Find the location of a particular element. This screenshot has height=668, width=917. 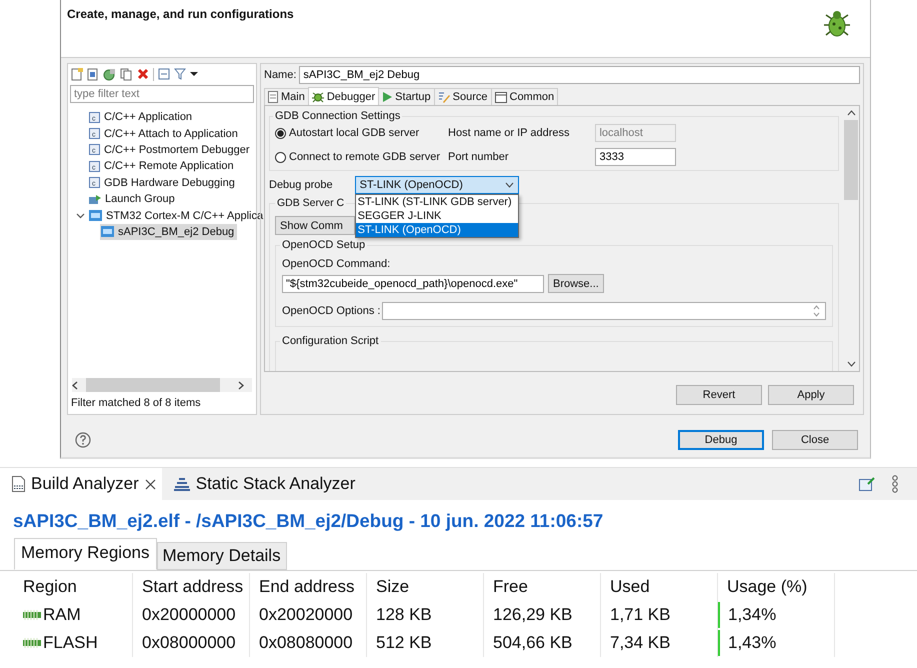

dropdown-option: ST-LINK (OpenOCD) is located at coordinates (437, 230).